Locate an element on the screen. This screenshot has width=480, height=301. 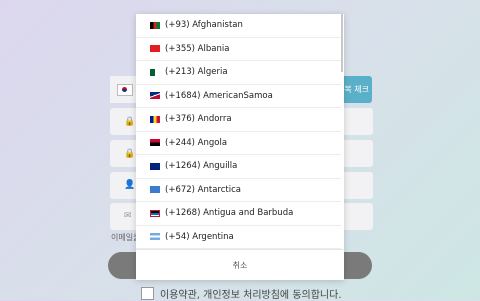
country-item-afghanistan: (+93) Afghanistan is located at coordinates (238, 26).